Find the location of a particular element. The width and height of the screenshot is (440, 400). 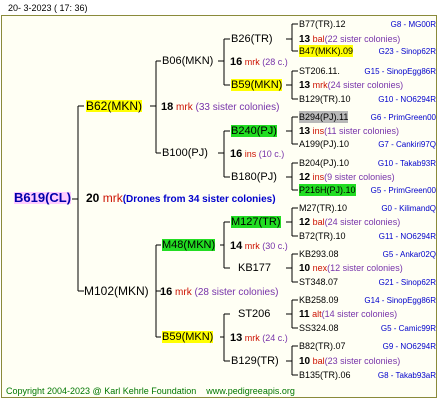

gen4-num-2: 13 is located at coordinates (305, 131).